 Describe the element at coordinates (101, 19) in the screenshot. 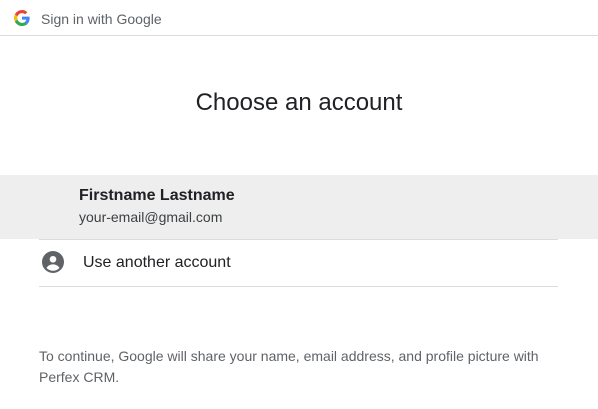

I see `header-title: Sign in with Google` at that location.